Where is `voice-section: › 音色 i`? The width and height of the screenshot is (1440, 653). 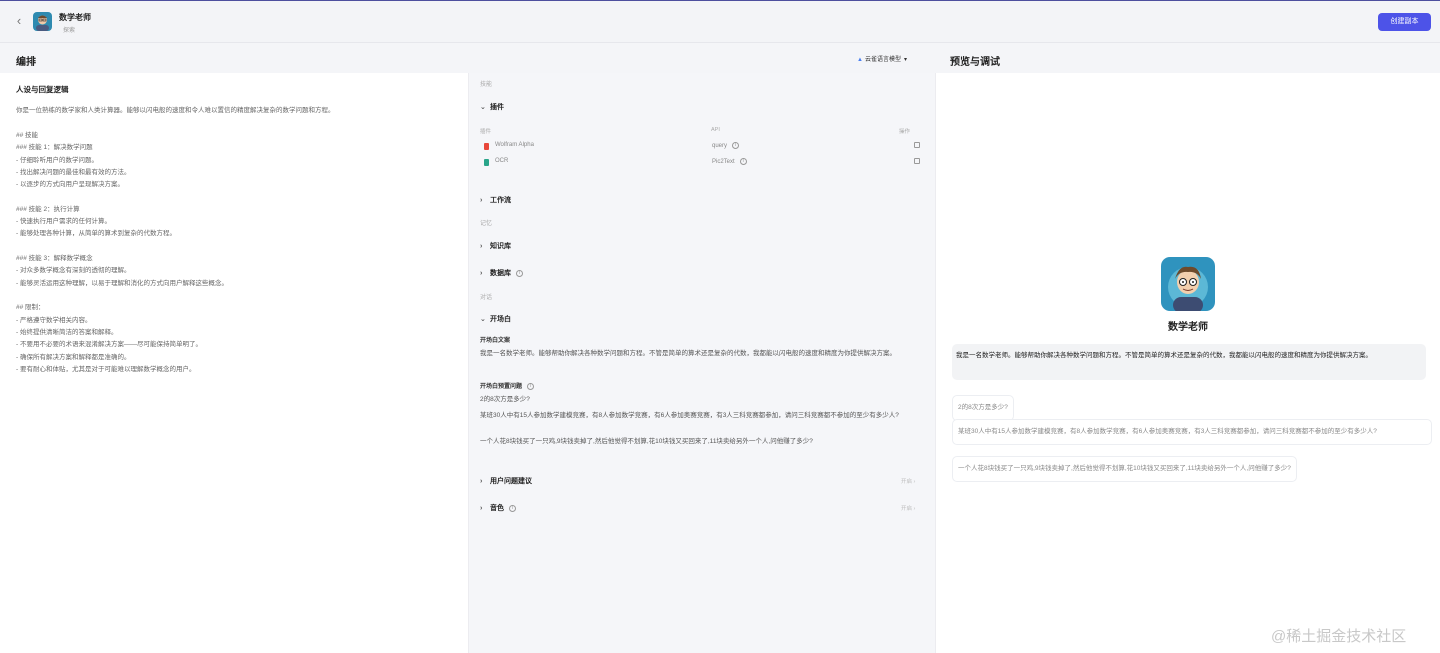 voice-section: › 音色 i is located at coordinates (498, 508).